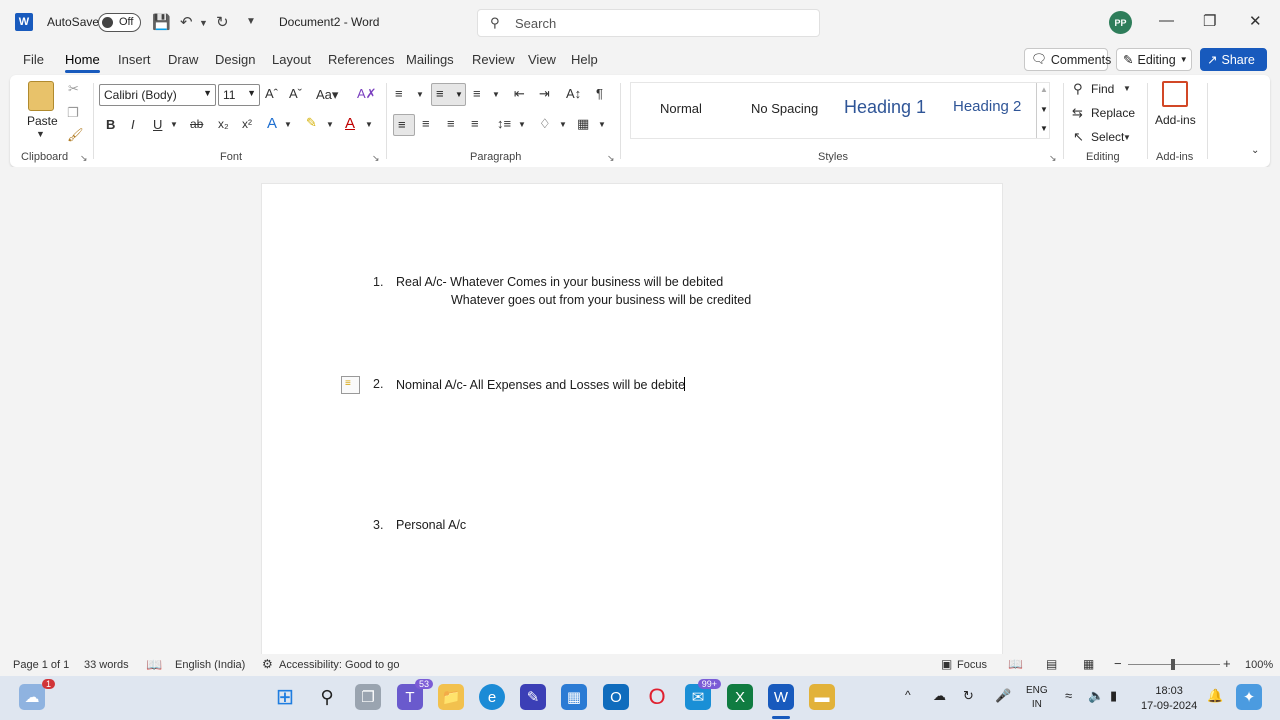 The width and height of the screenshot is (1280, 720). What do you see at coordinates (1166, 20) in the screenshot?
I see `minimize-icon: —` at bounding box center [1166, 20].